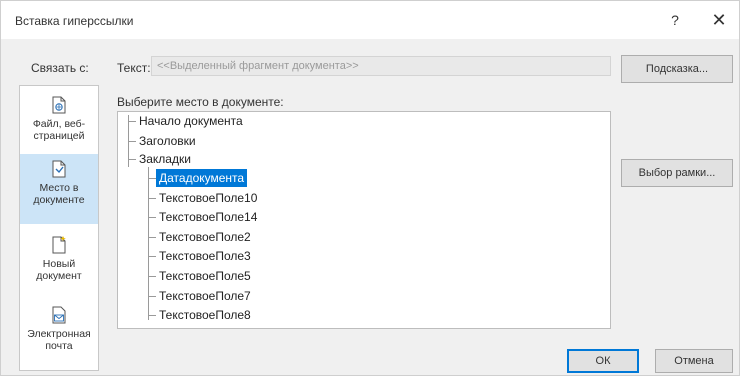  What do you see at coordinates (59, 315) in the screenshot?
I see `email-icon` at bounding box center [59, 315].